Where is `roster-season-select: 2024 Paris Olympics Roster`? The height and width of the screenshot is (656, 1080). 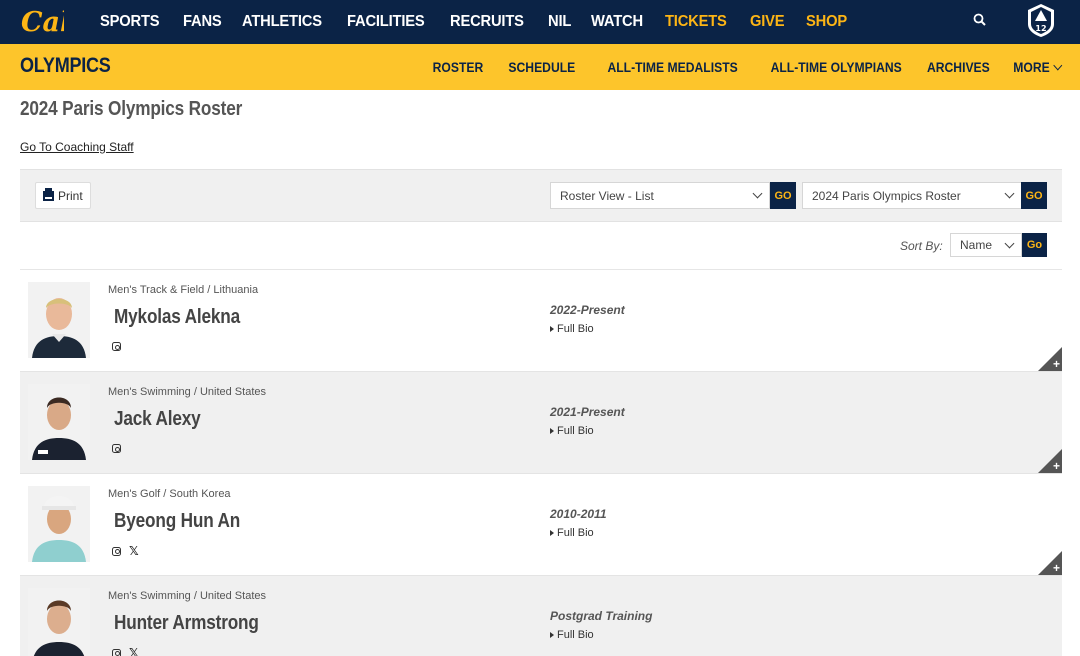 roster-season-select: 2024 Paris Olympics Roster is located at coordinates (912, 195).